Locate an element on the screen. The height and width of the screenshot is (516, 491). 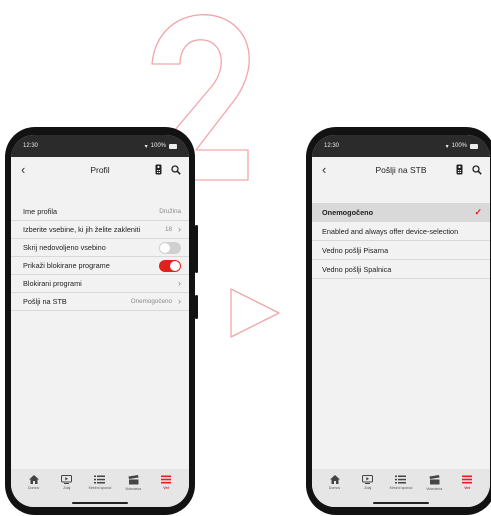
next-step-arrow-icon is located at coordinates (255, 313).